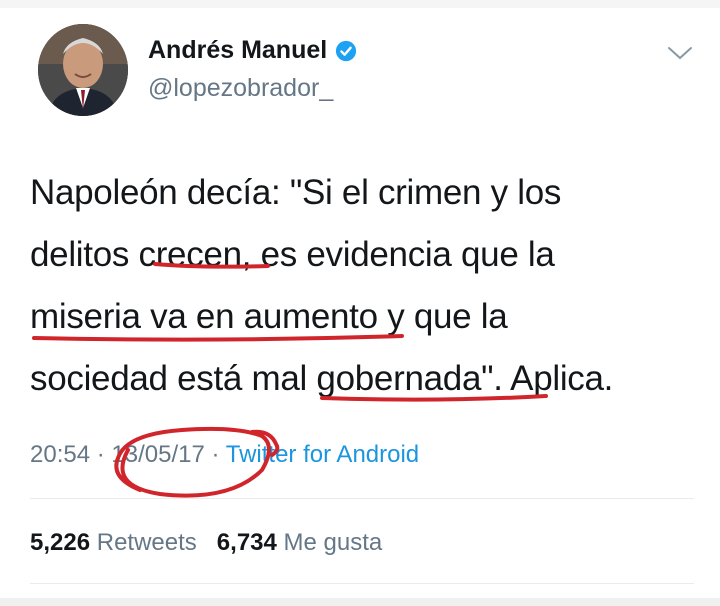 The height and width of the screenshot is (606, 720). Describe the element at coordinates (296, 192) in the screenshot. I see `tweet-text-line-1: Napoleón decía: "Si el crimen y los` at that location.